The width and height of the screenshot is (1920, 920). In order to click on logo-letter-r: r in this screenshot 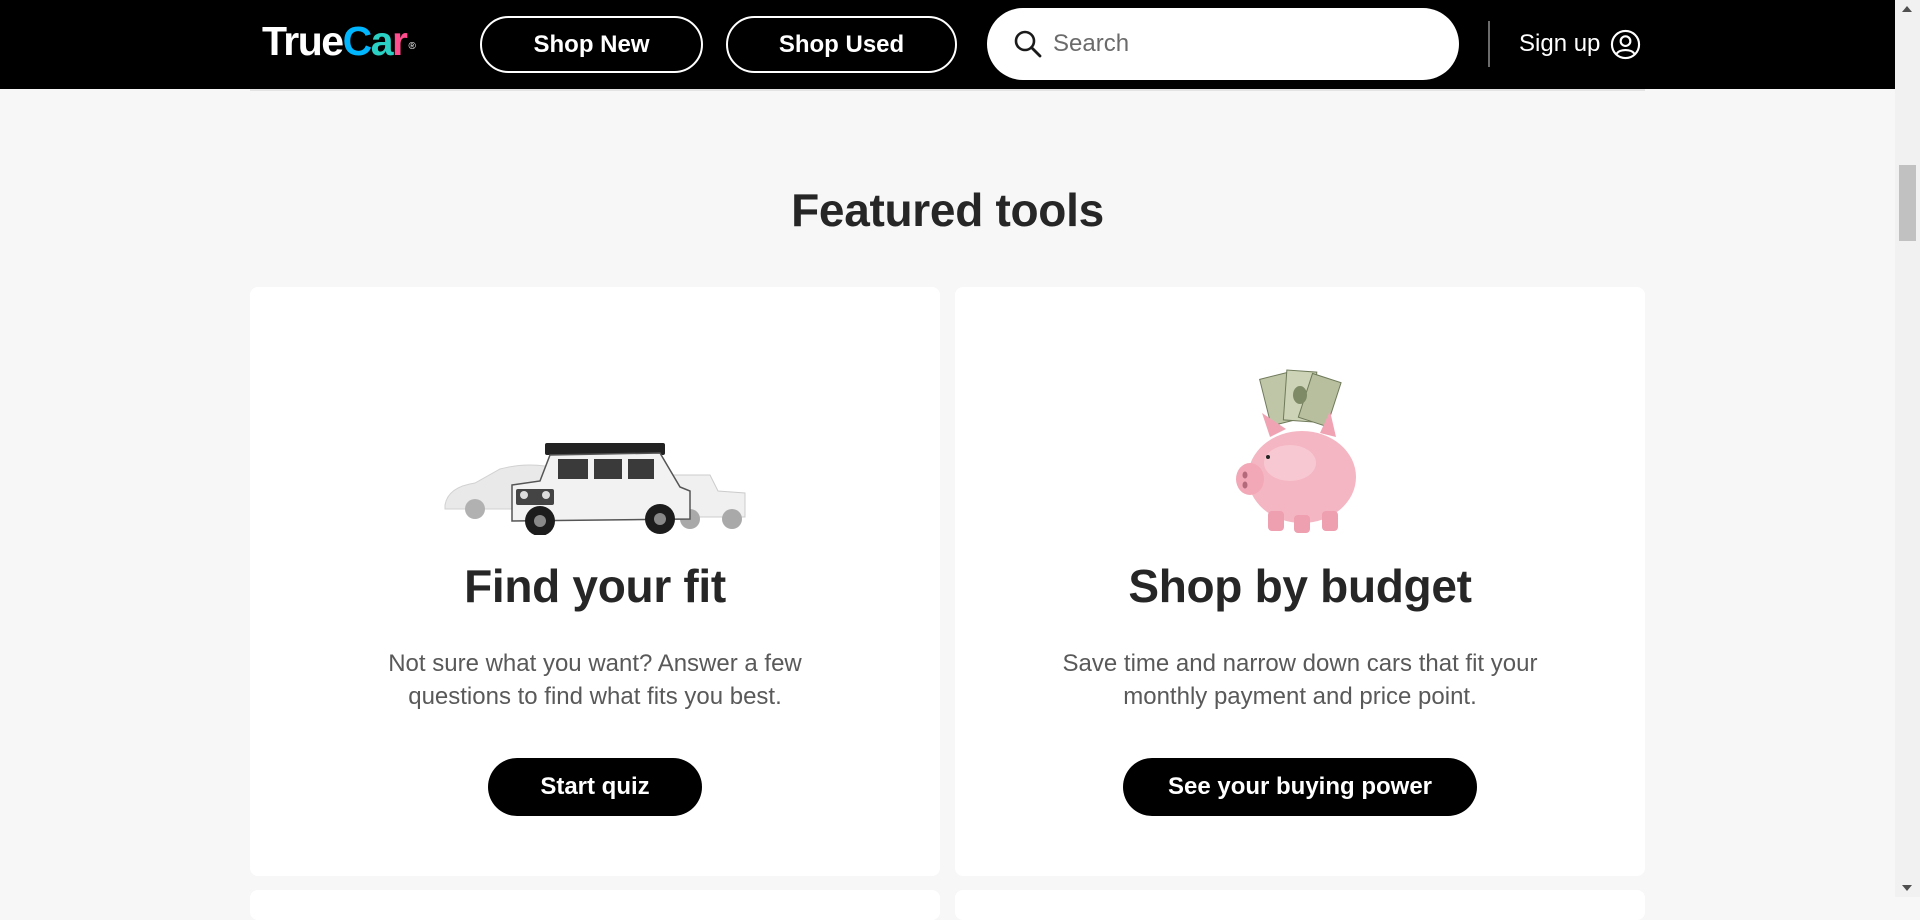, I will do `click(400, 41)`.